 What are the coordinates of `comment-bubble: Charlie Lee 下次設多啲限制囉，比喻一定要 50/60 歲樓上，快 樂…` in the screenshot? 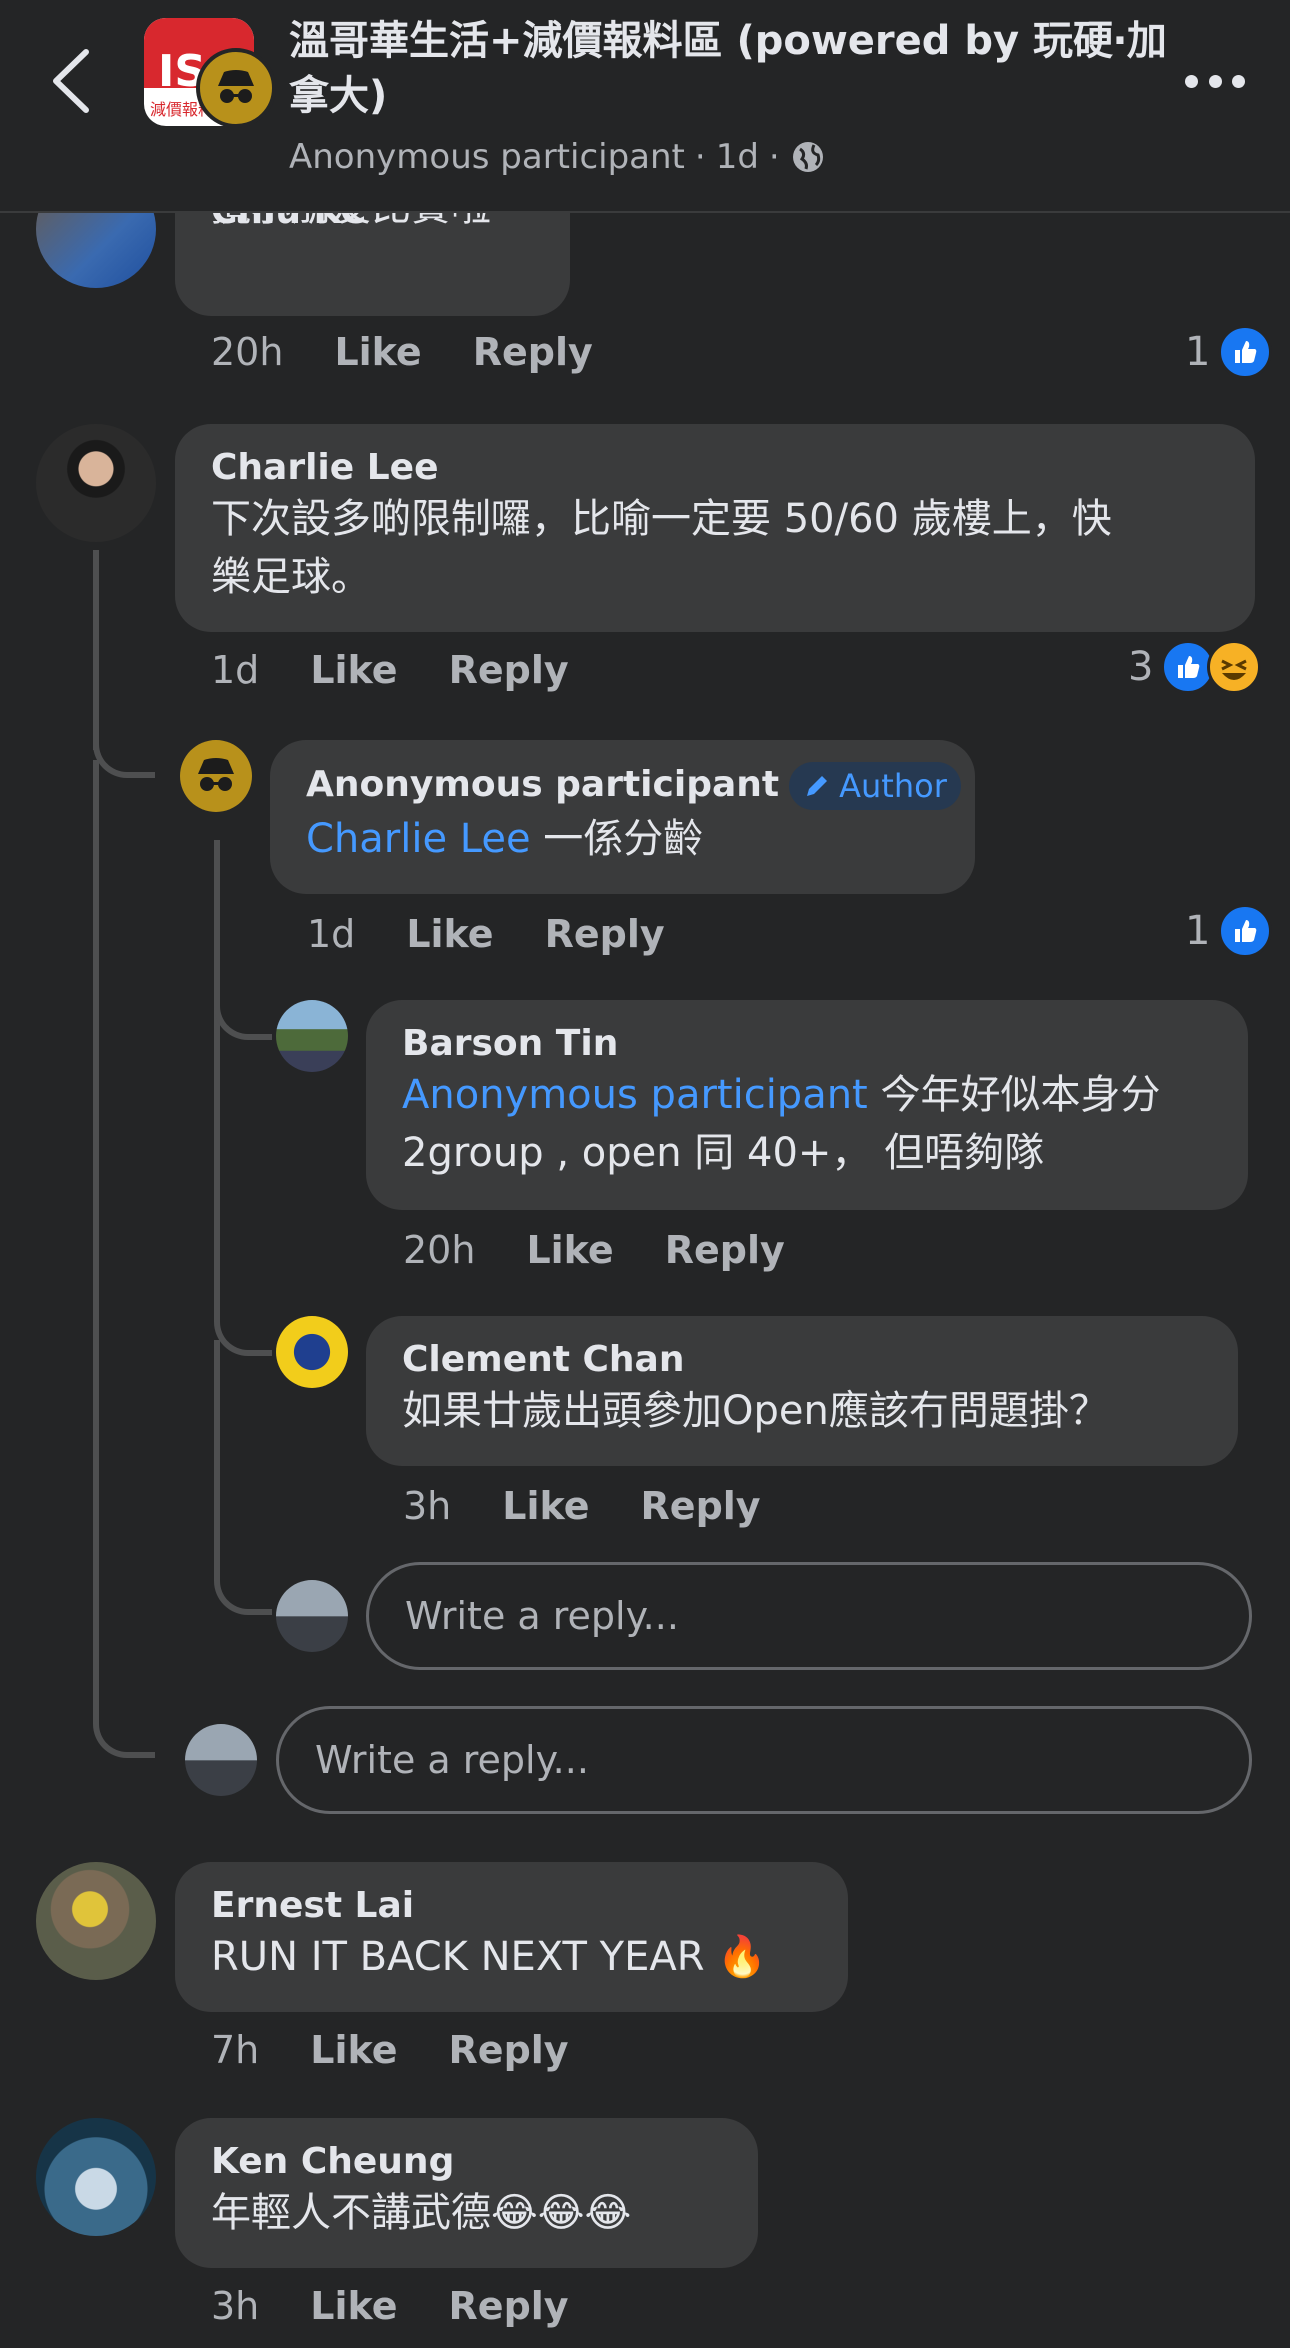 It's located at (715, 528).